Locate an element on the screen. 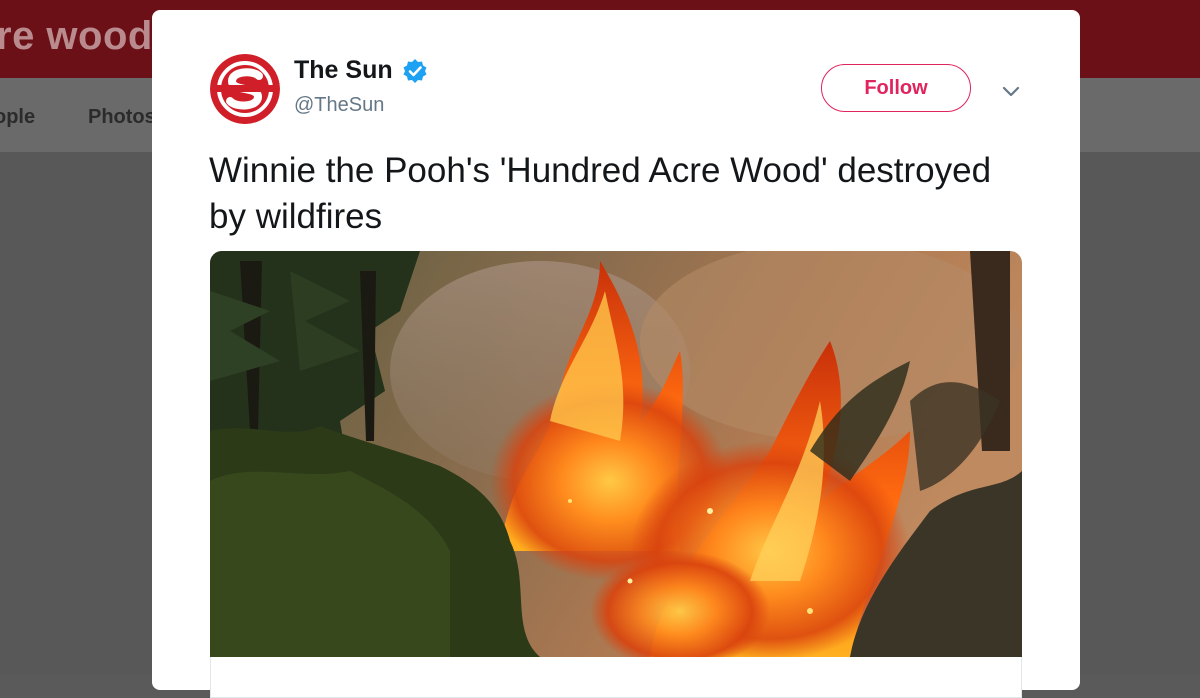  verified-badge-icon is located at coordinates (415, 71).